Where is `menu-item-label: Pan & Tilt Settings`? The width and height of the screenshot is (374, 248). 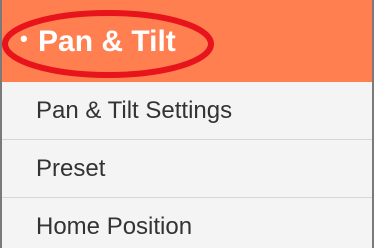
menu-item-label: Pan & Tilt Settings is located at coordinates (134, 110).